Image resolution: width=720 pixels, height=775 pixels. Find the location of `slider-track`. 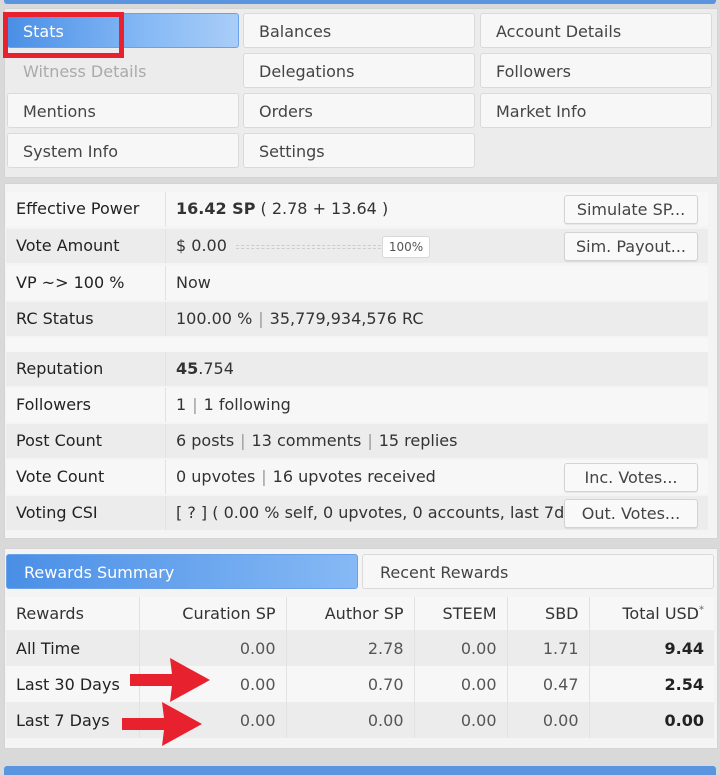

slider-track is located at coordinates (311, 247).